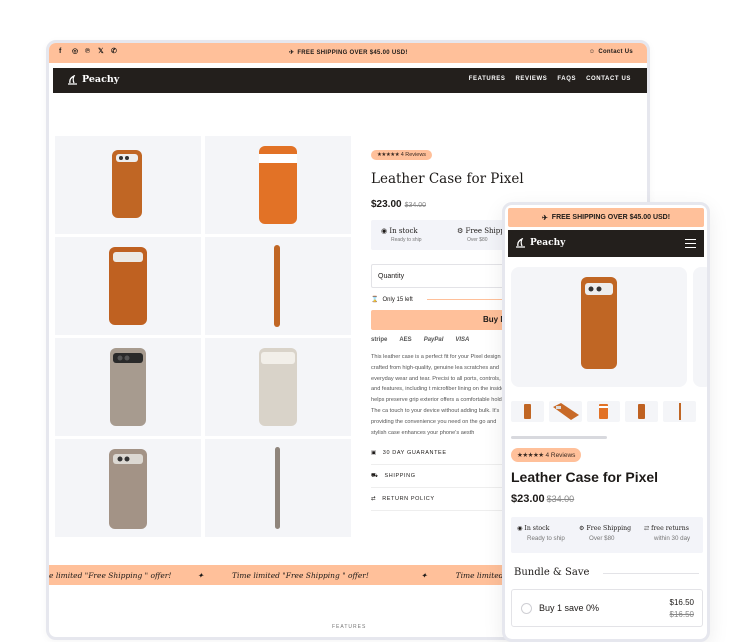  I want to click on mobile-thumbnails, so click(603, 411).